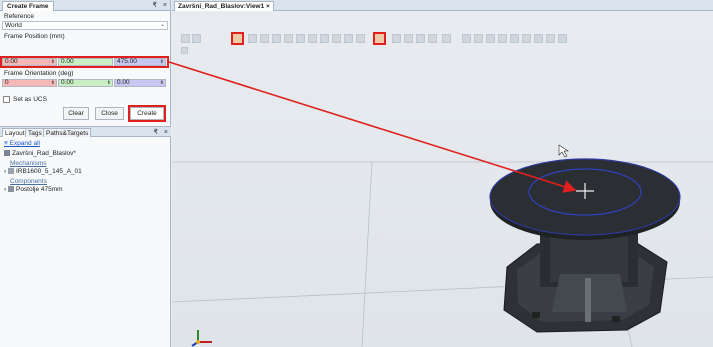 The image size is (713, 347). I want to click on orientation-z-value: 0.00, so click(123, 82).